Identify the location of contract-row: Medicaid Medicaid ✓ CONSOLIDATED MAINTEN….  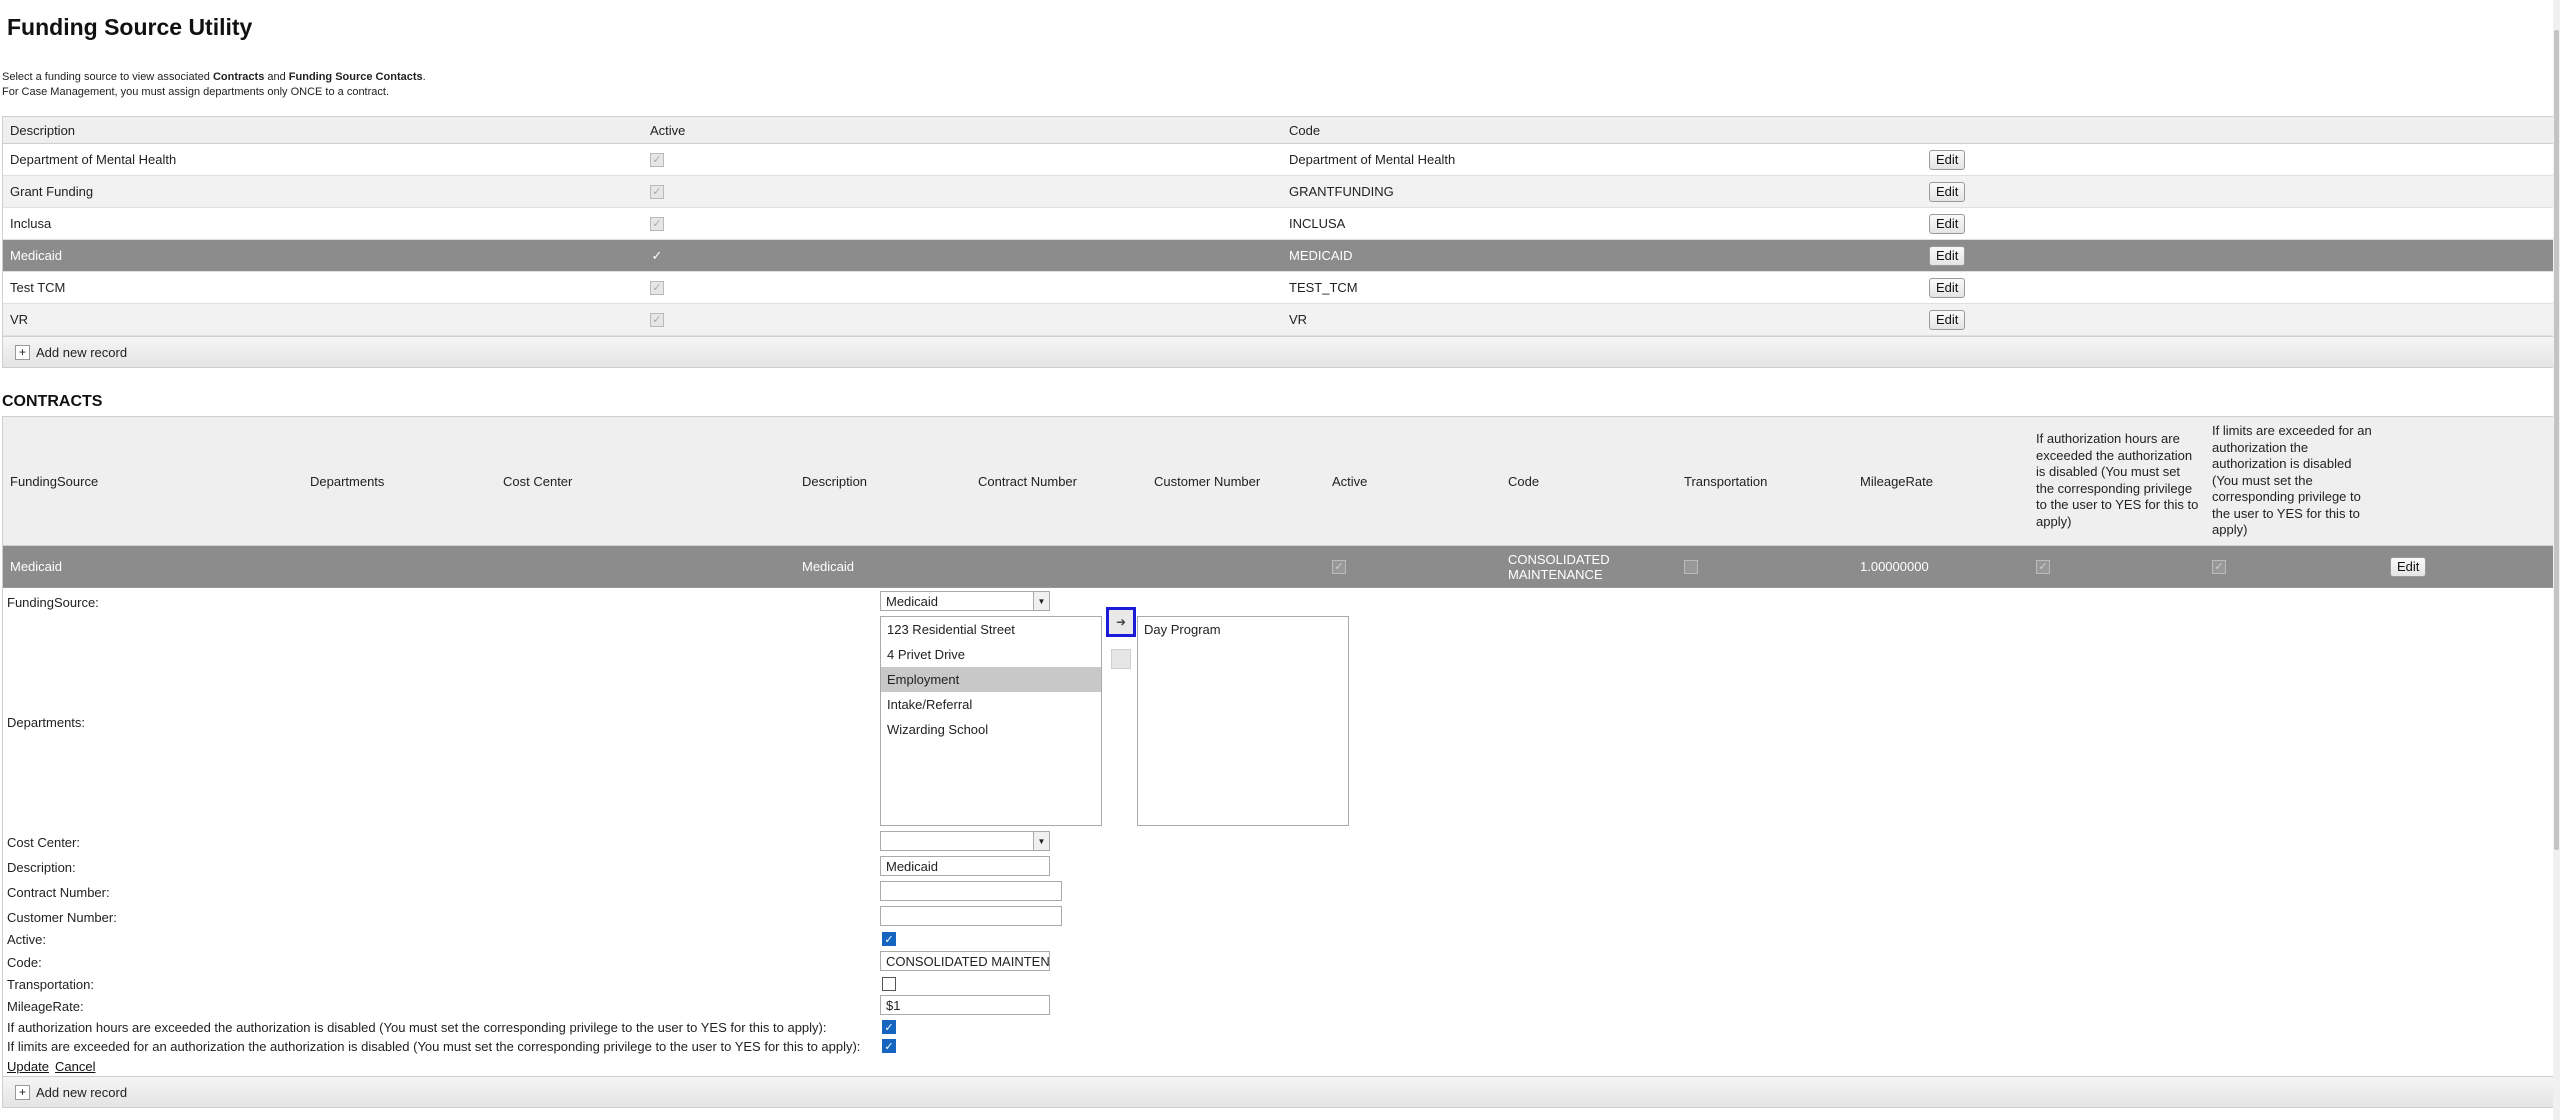
(1279, 567).